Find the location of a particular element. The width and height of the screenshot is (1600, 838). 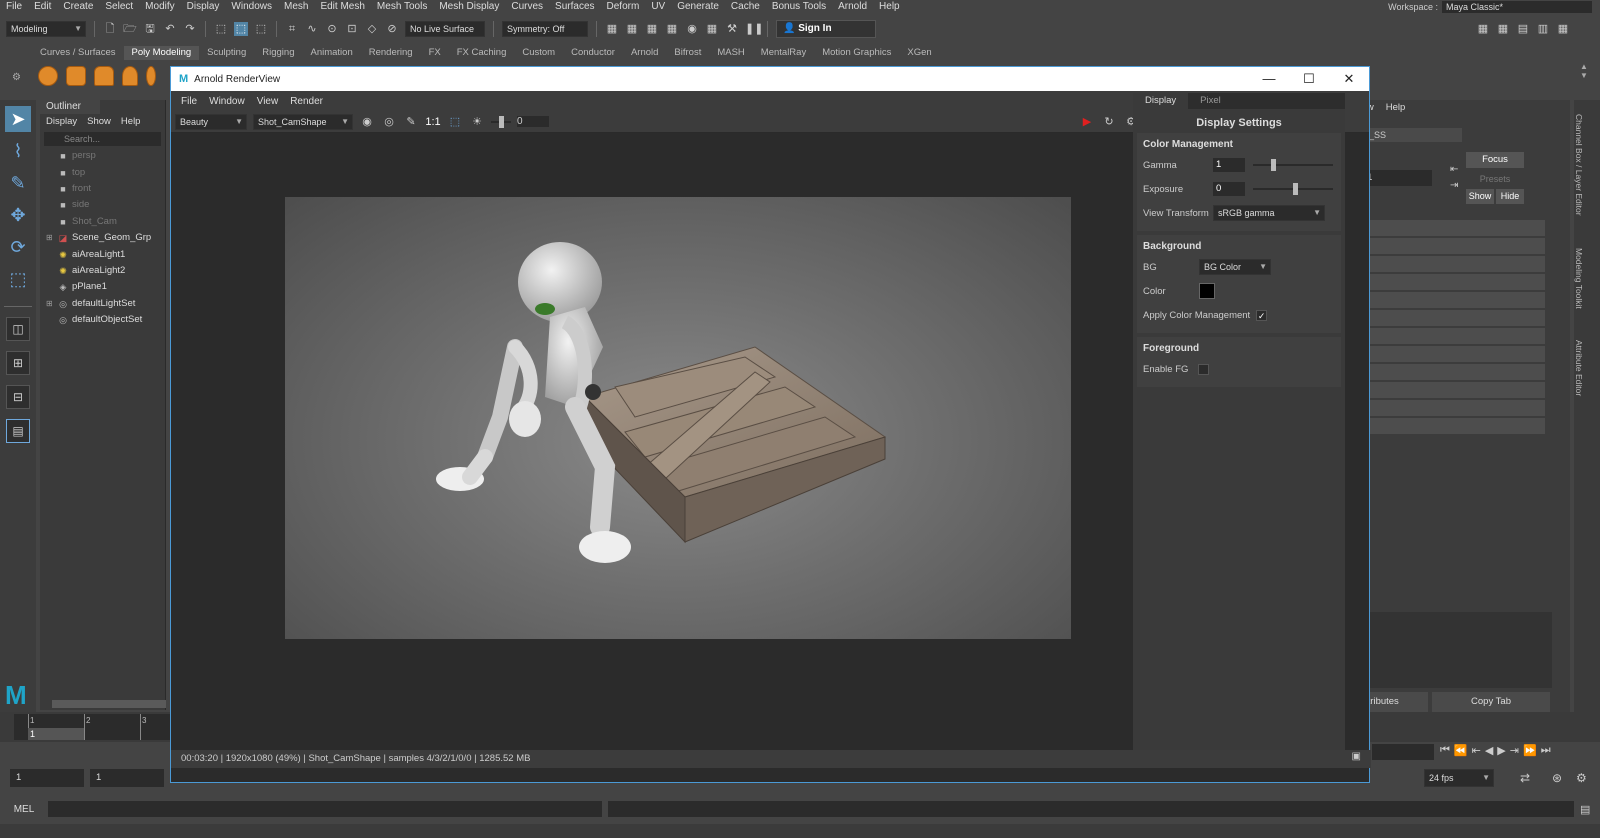

shelf-tab-rendering: Rendering is located at coordinates (391, 53).